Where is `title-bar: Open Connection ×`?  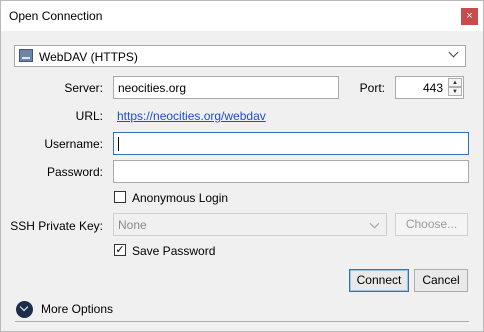 title-bar: Open Connection × is located at coordinates (242, 16).